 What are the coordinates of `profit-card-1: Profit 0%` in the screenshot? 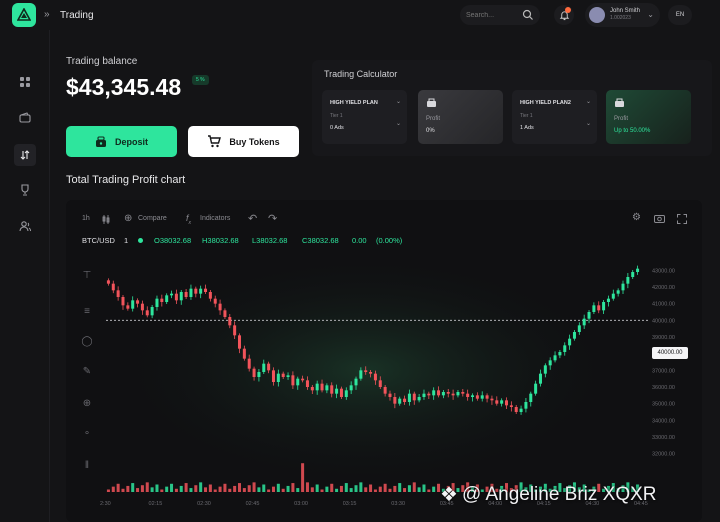 It's located at (460, 117).